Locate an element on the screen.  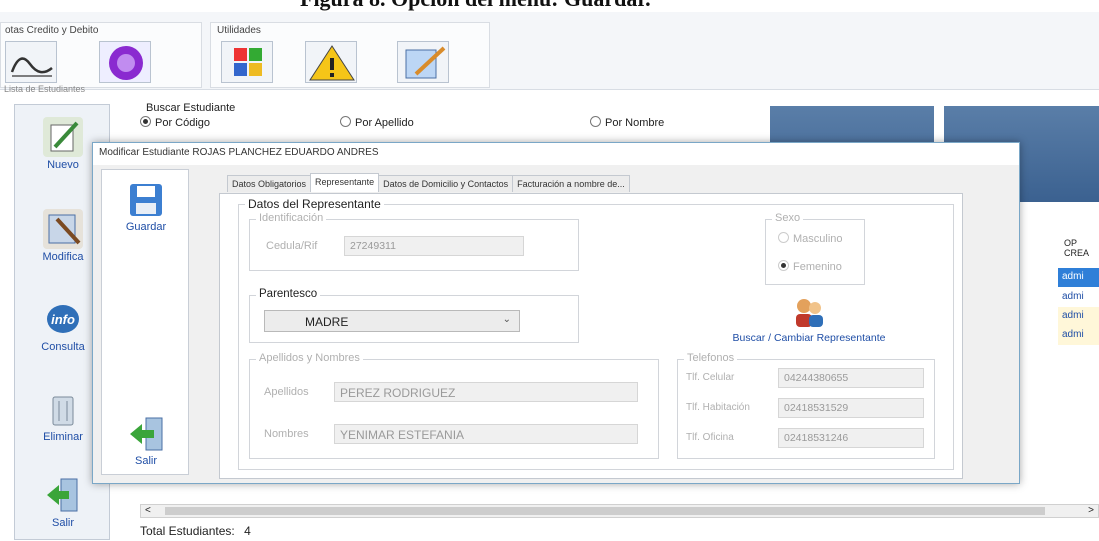
ribbon-group-notas: otas Credito y Debito is located at coordinates (101, 55).